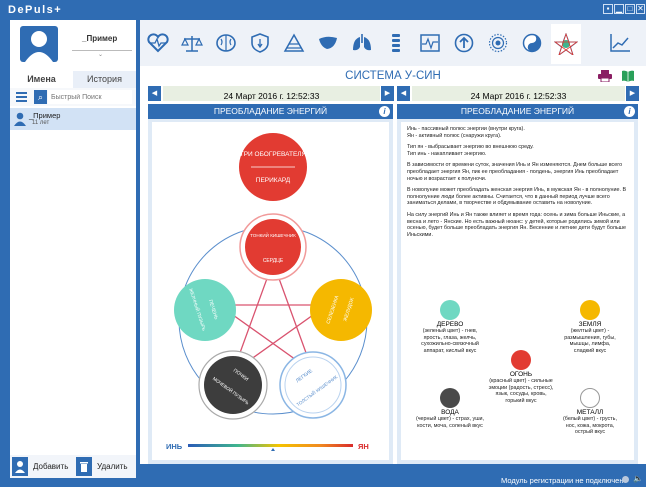 The width and height of the screenshot is (646, 487). I want to click on lungs-icon, so click(362, 43).